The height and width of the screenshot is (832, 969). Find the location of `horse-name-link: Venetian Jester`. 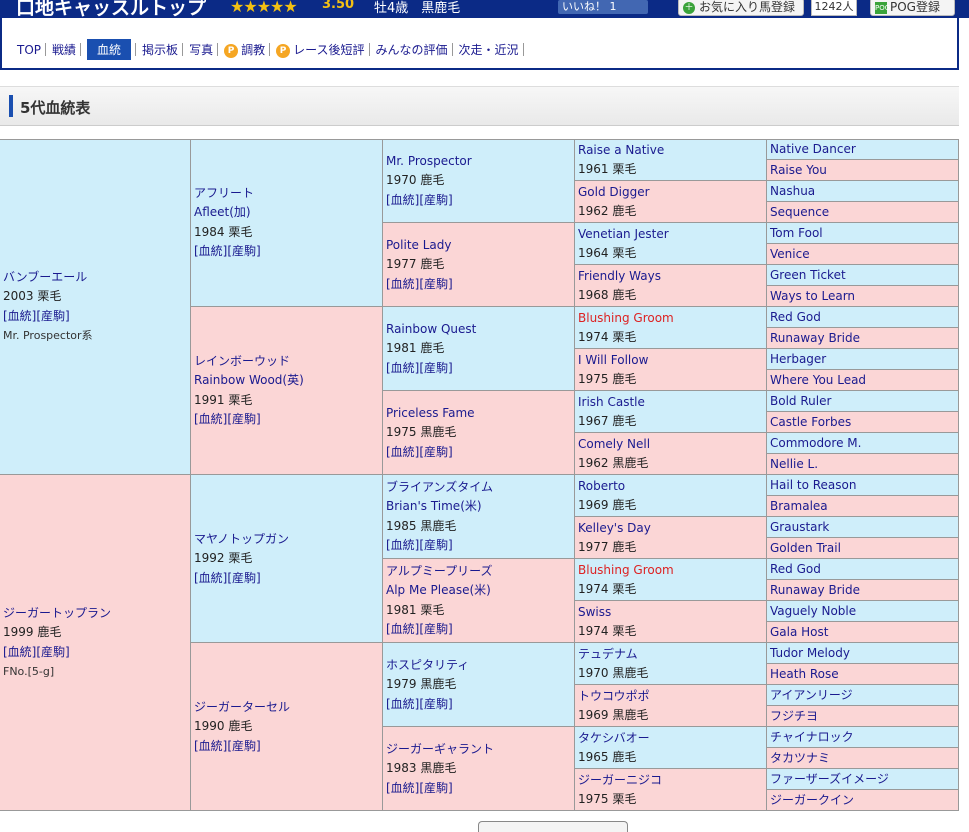

horse-name-link: Venetian Jester is located at coordinates (623, 234).